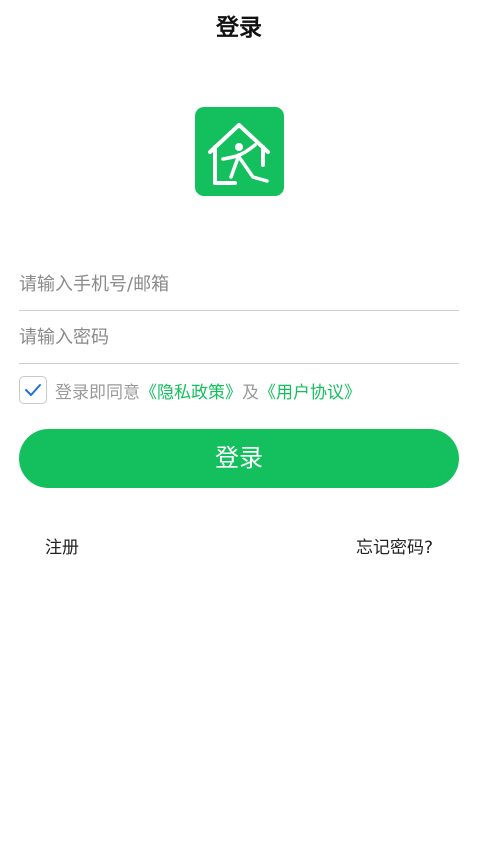 The height and width of the screenshot is (850, 478). Describe the element at coordinates (97, 392) in the screenshot. I see `agreement-prefix: 登录即同意` at that location.